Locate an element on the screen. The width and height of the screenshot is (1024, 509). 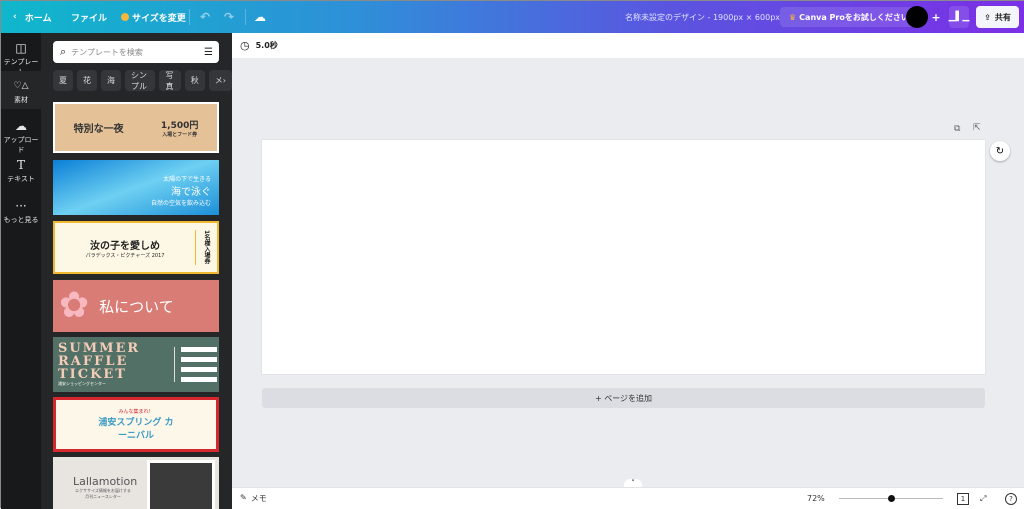
thumb-main: Lallamotion エクササイズ情報をお届けする 月刊ニュースレター is located at coordinates (105, 487).